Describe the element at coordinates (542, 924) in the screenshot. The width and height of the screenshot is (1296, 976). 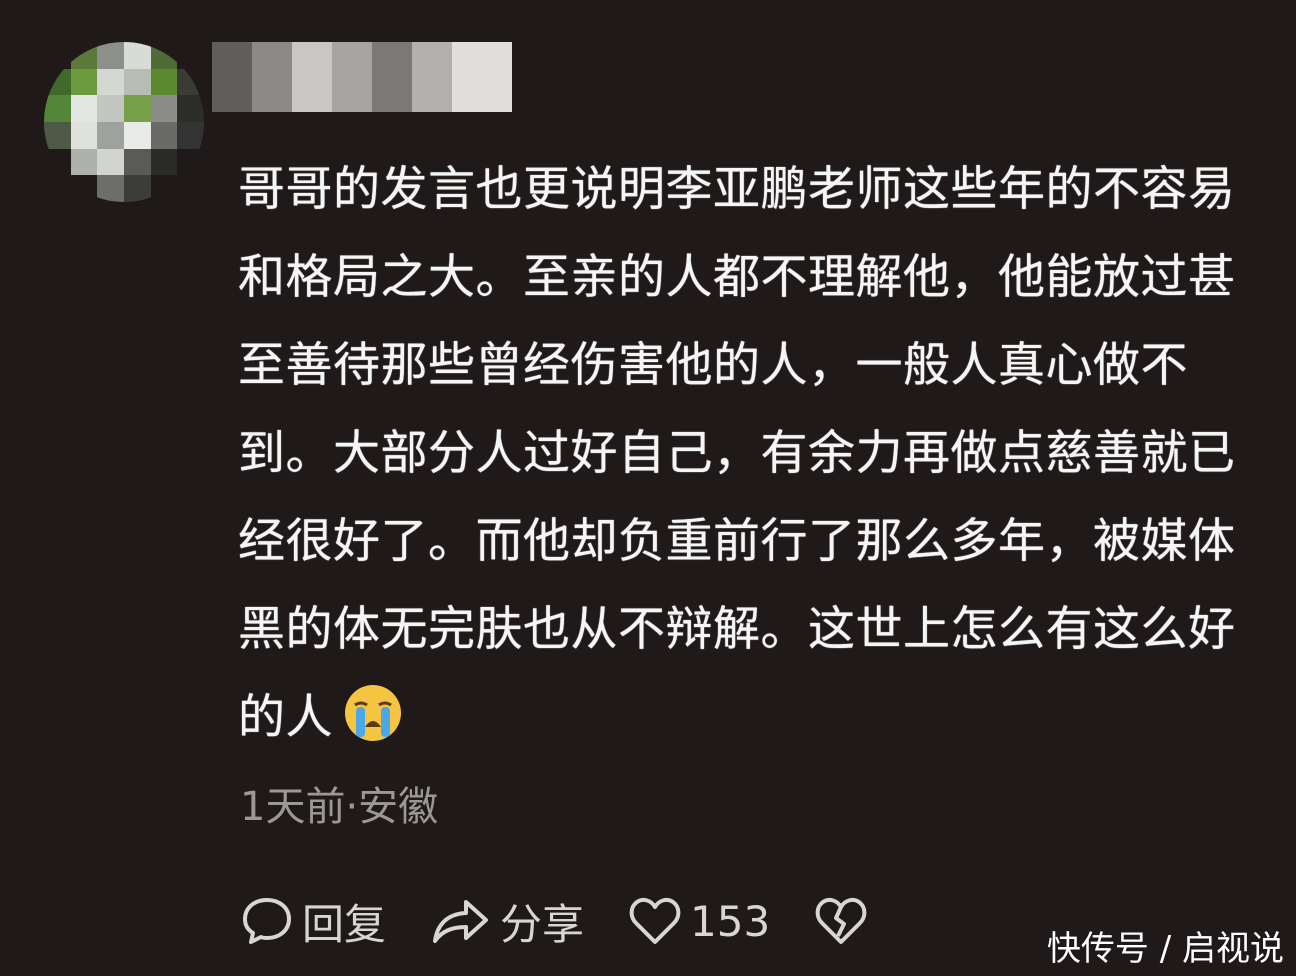
I see `share-label: 分享` at that location.